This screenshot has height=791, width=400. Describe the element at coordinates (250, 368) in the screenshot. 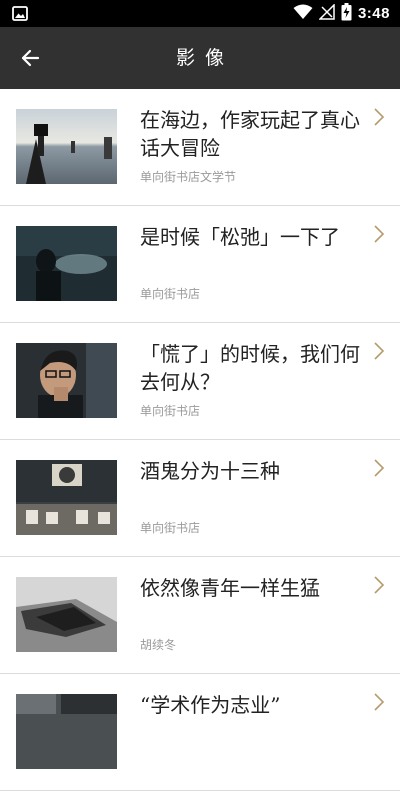

I see `article-title: 「慌了」的时候，我们何去何从？` at that location.